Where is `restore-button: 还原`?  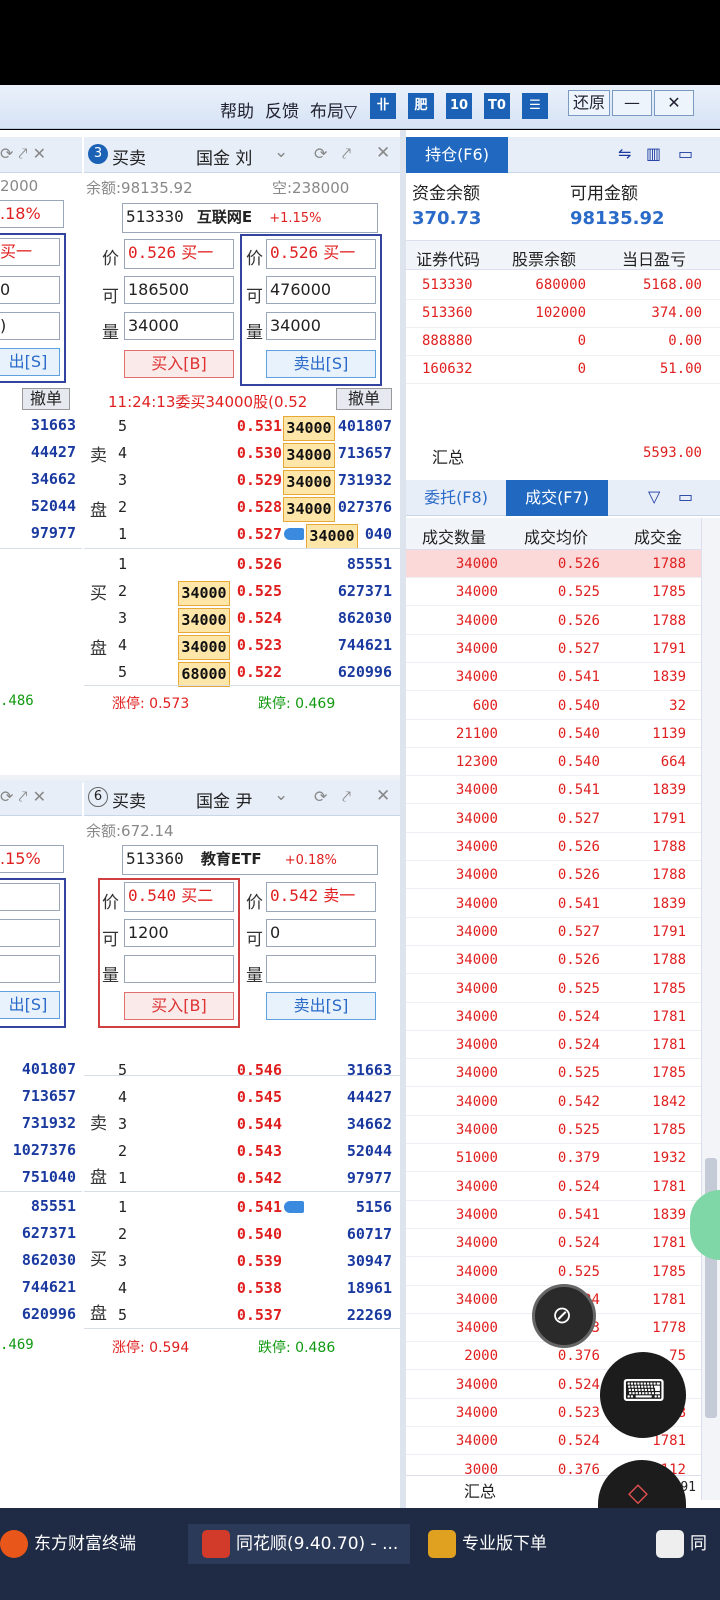 restore-button: 还原 is located at coordinates (589, 103).